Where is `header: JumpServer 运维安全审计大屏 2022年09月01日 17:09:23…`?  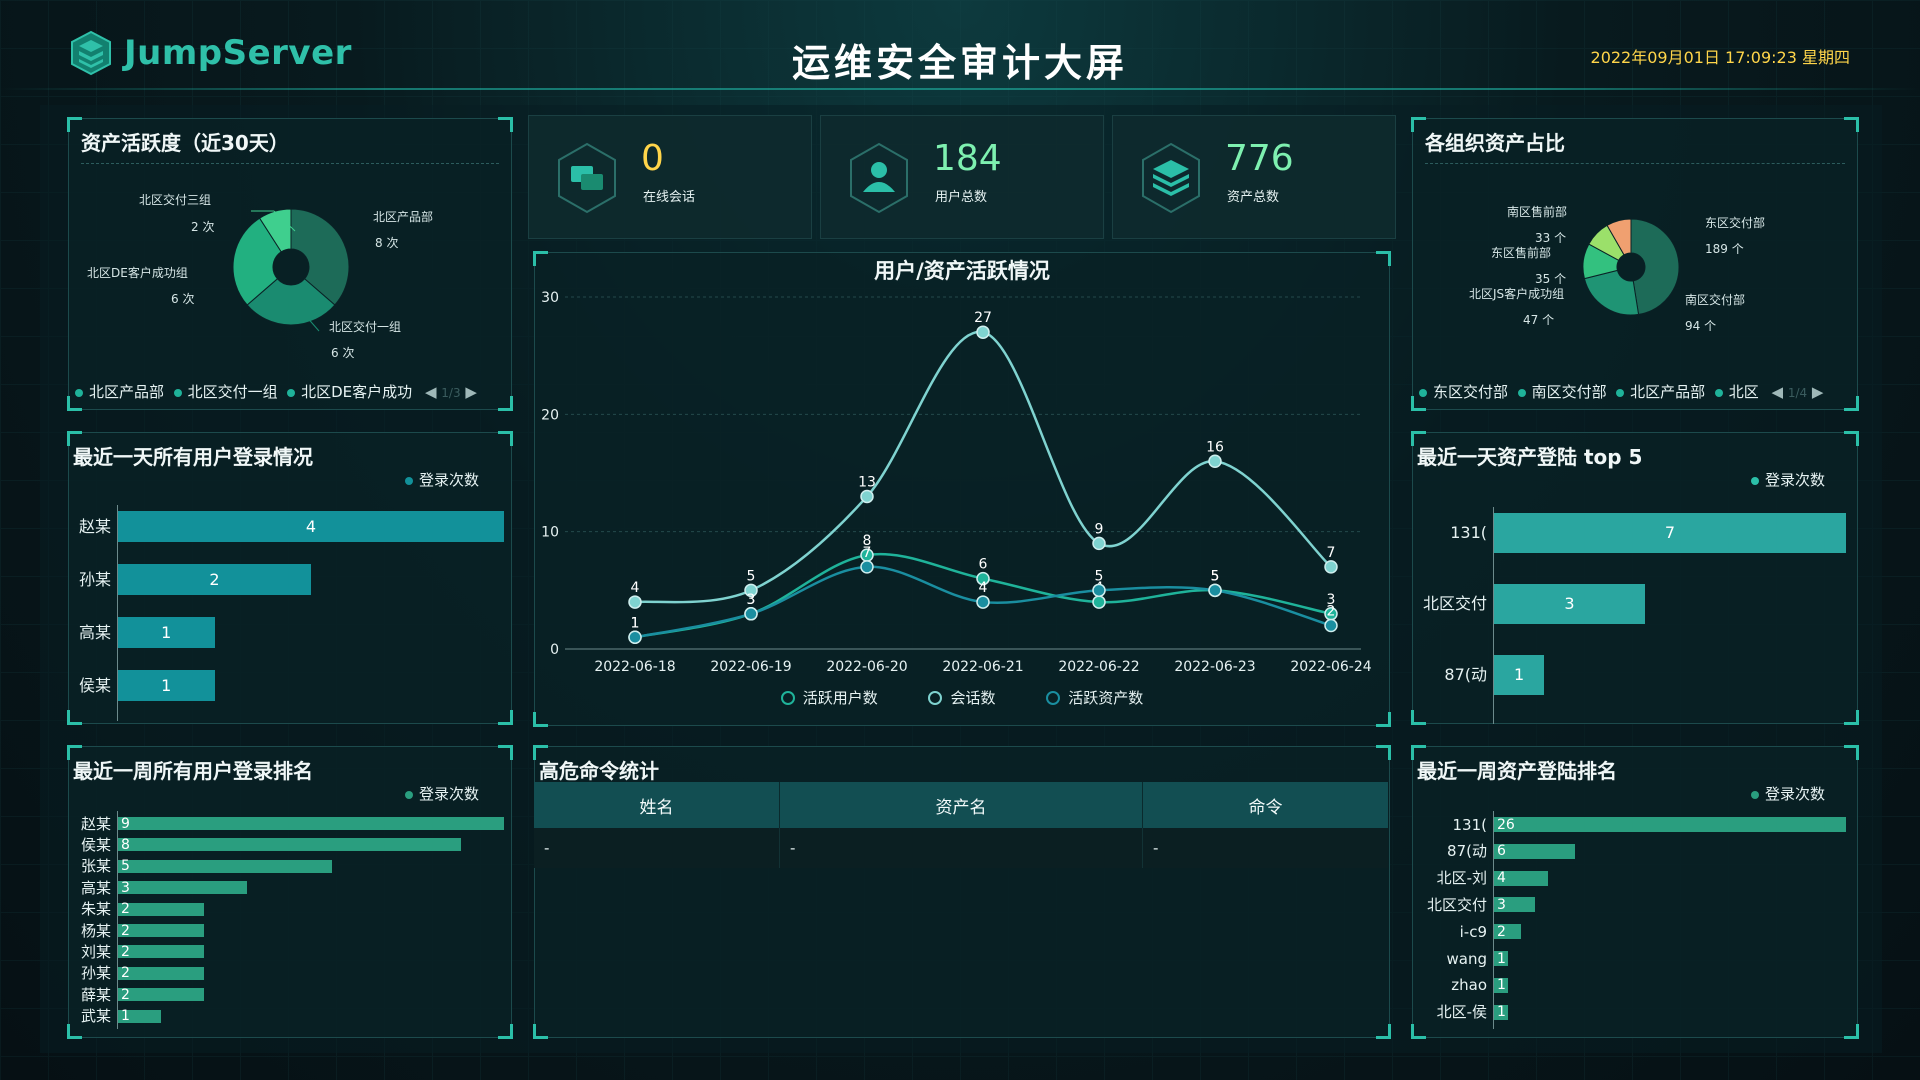 header: JumpServer 运维安全审计大屏 2022年09月01日 17:09:23… is located at coordinates (960, 45).